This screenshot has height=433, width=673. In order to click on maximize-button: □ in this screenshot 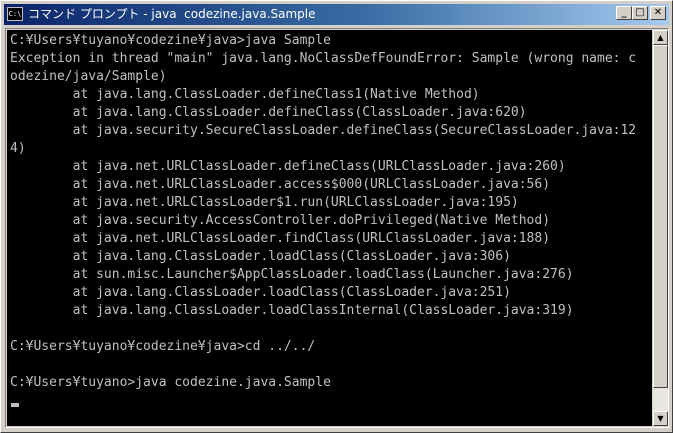, I will do `click(640, 13)`.